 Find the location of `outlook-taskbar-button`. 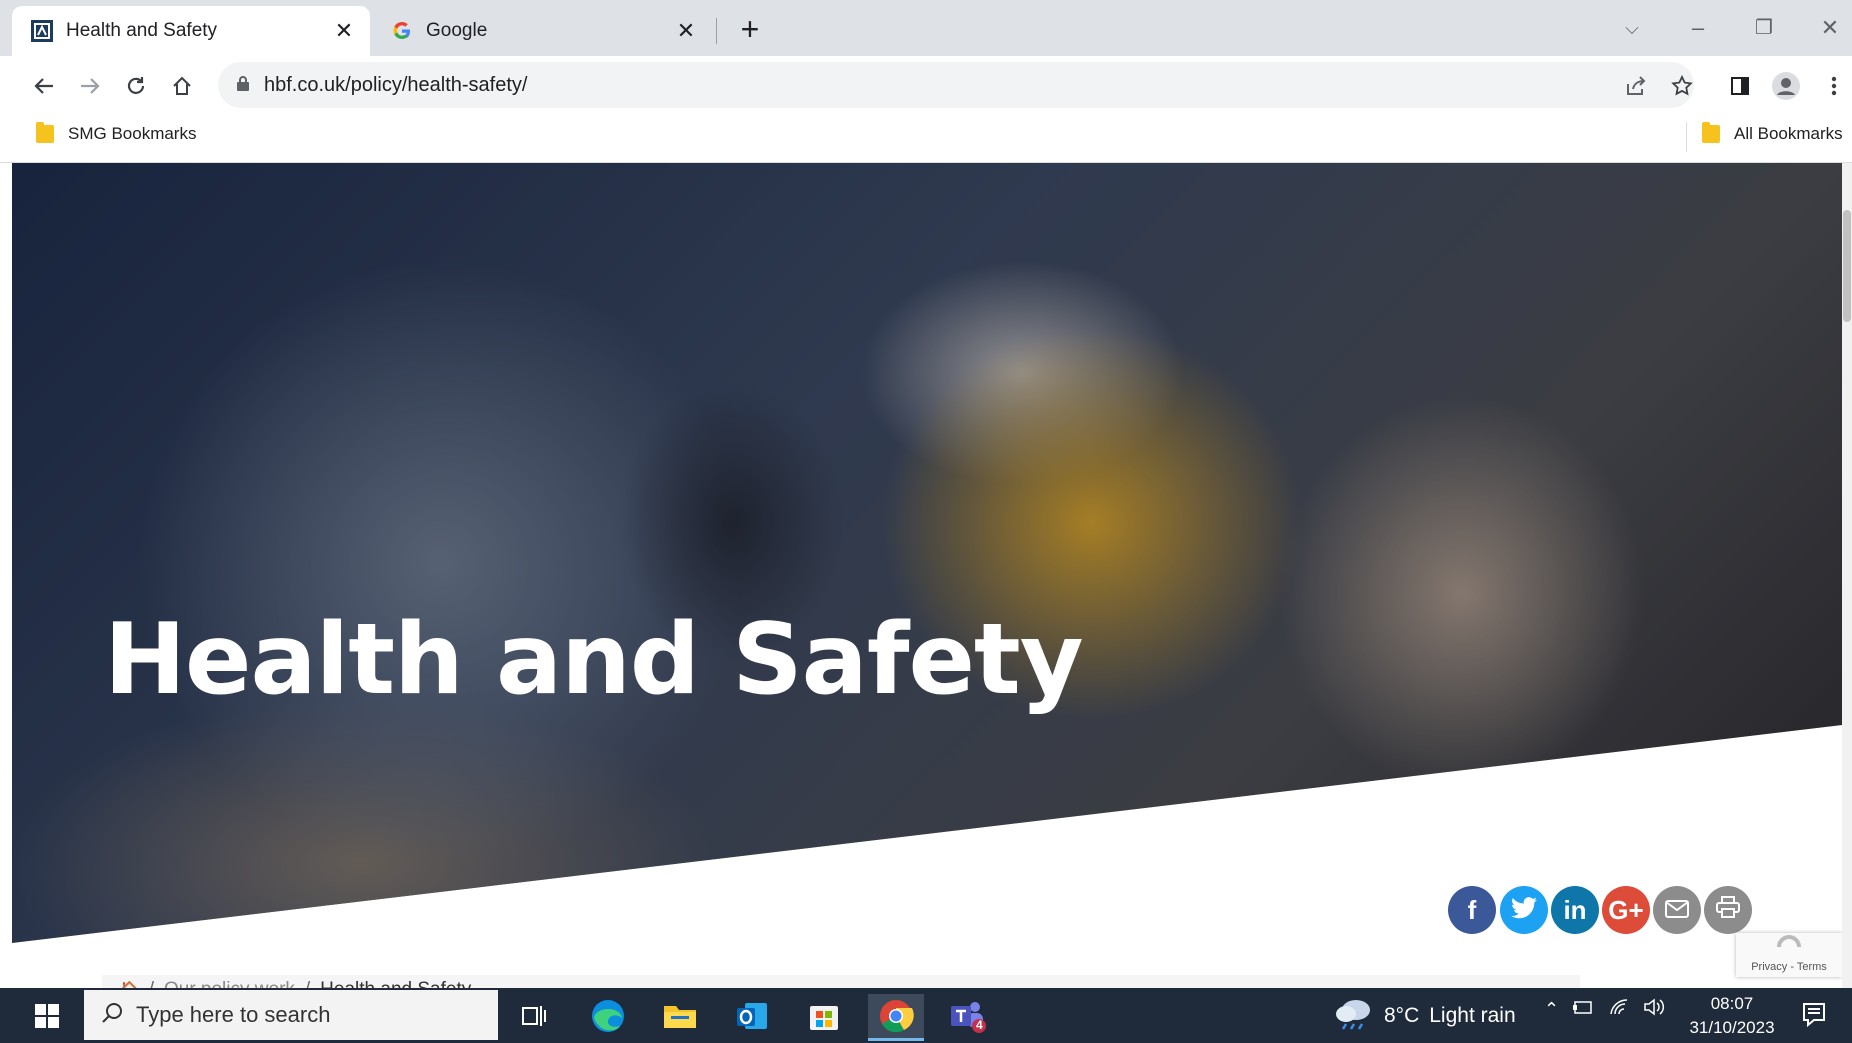

outlook-taskbar-button is located at coordinates (752, 1016).